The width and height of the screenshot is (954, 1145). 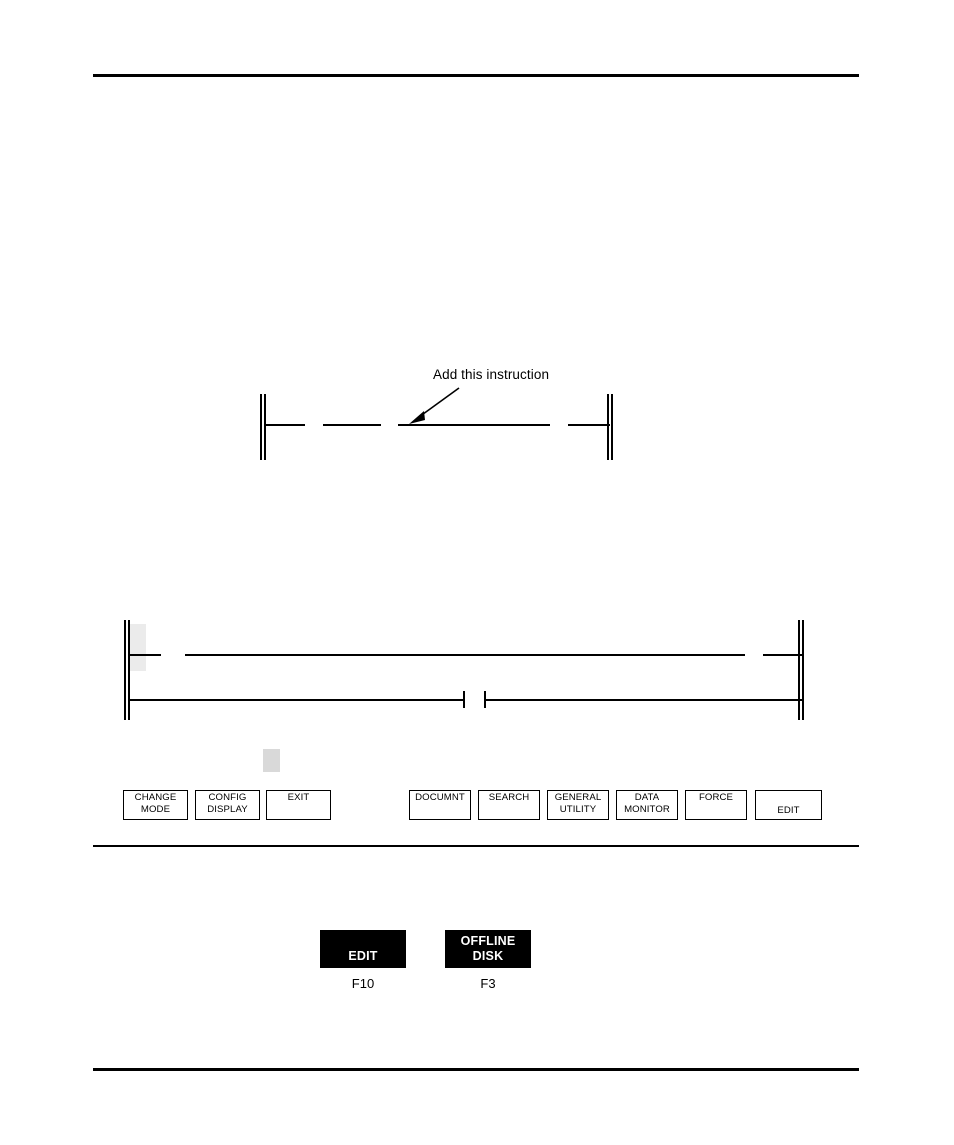 I want to click on arrow-pointing-down-left-icon, so click(x=434, y=405).